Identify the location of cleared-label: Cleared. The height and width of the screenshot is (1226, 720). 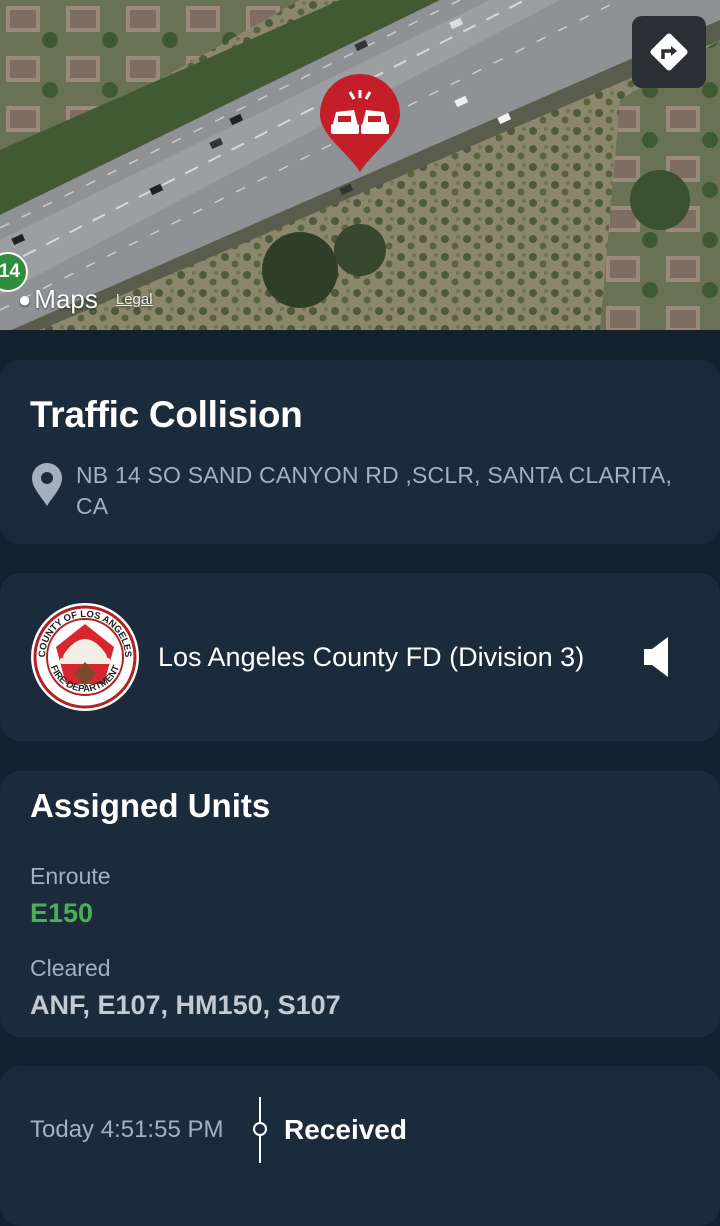
(70, 968).